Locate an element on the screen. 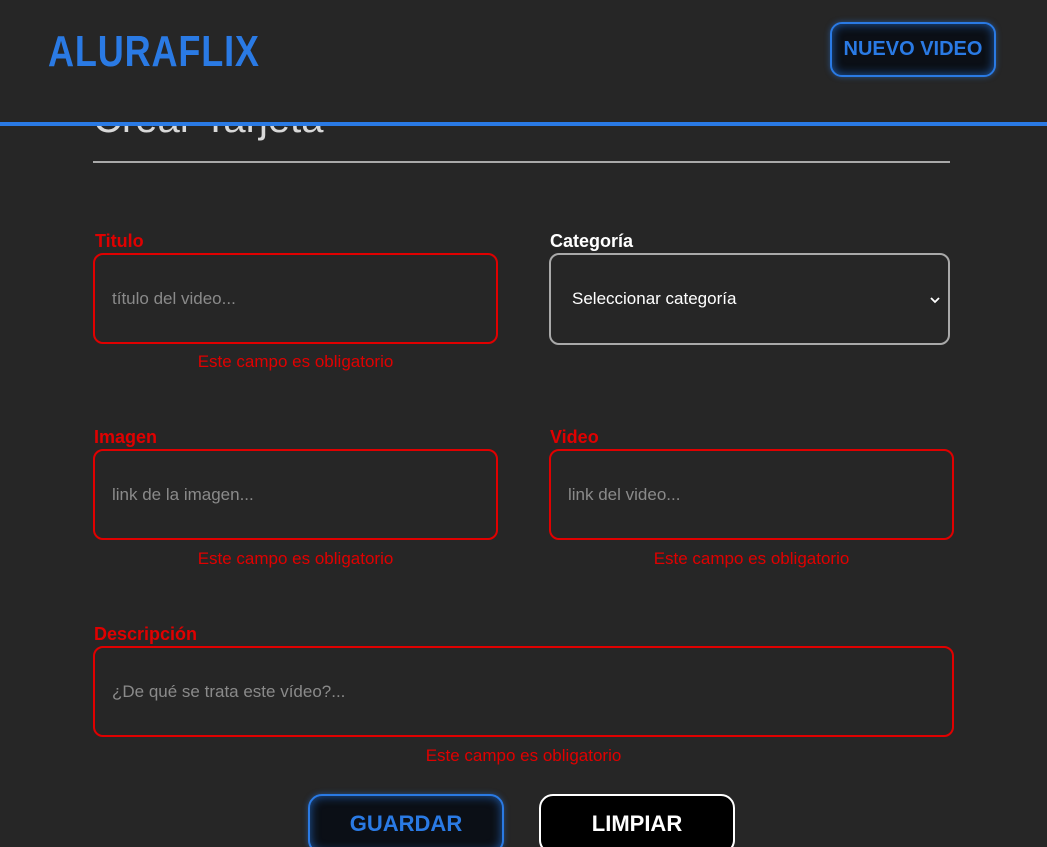  chevron-down-icon is located at coordinates (935, 299).